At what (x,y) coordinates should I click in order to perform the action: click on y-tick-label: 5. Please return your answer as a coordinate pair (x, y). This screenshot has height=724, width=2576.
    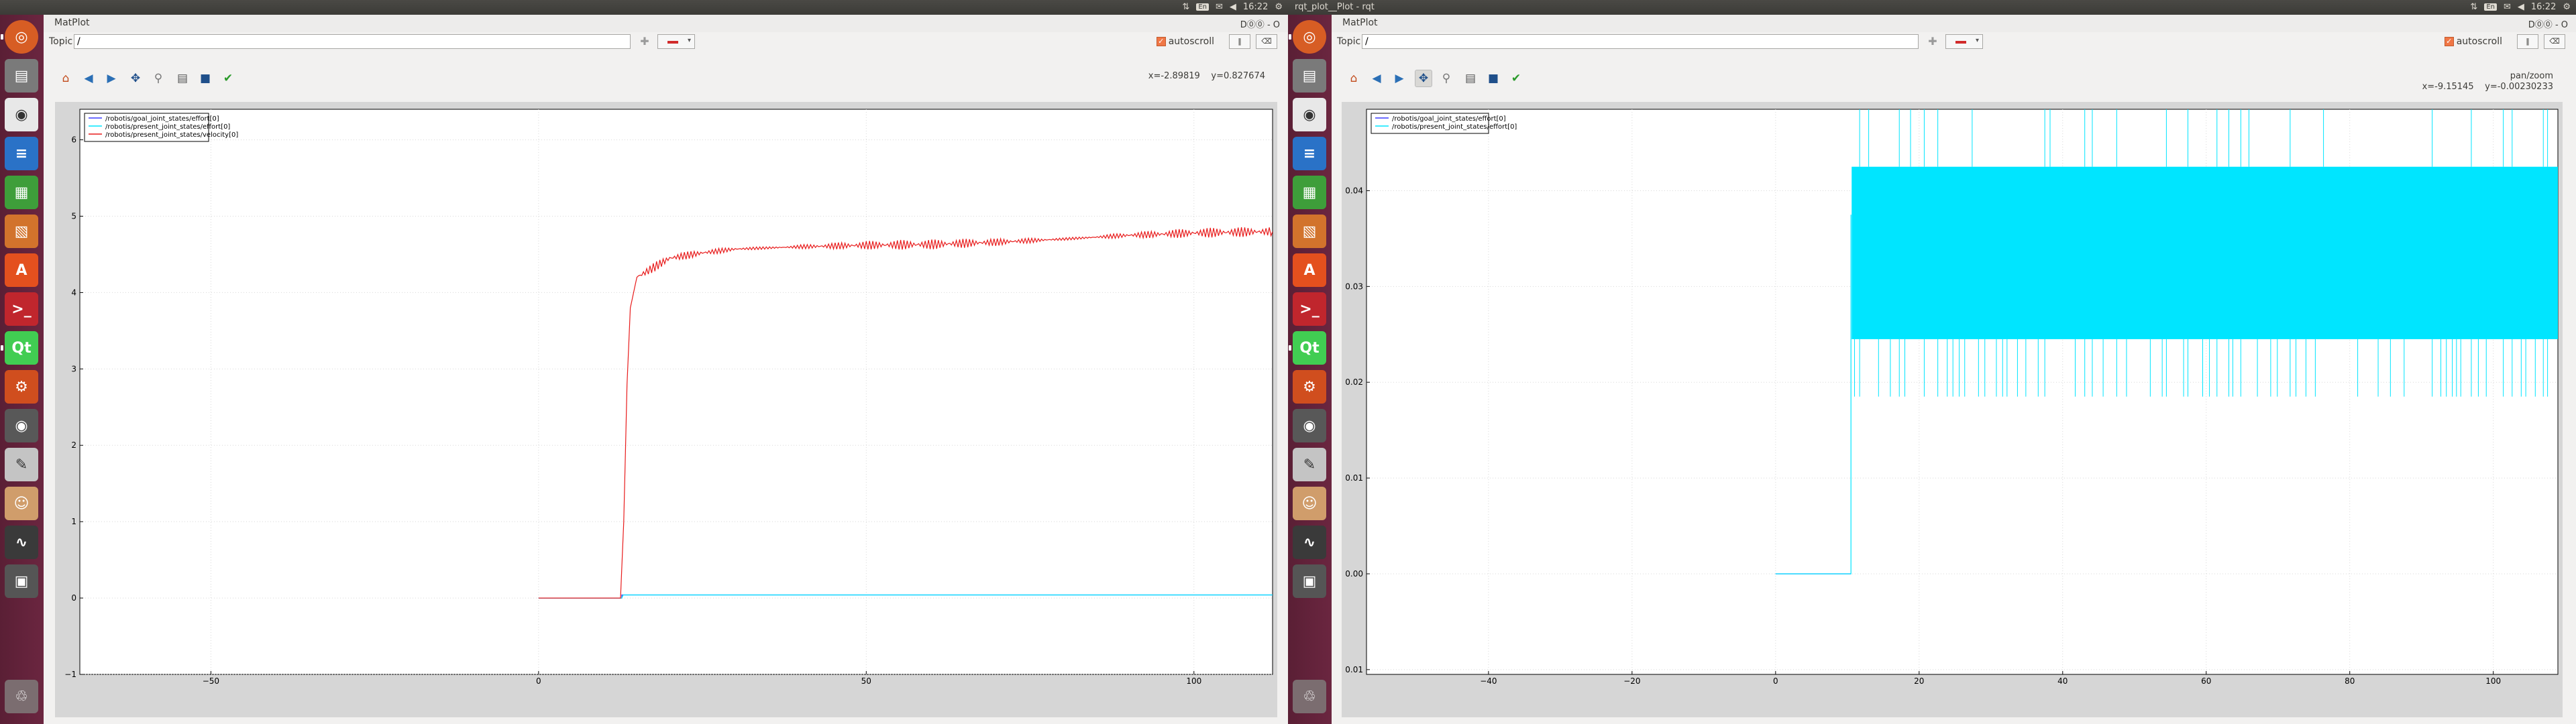
    Looking at the image, I should click on (73, 216).